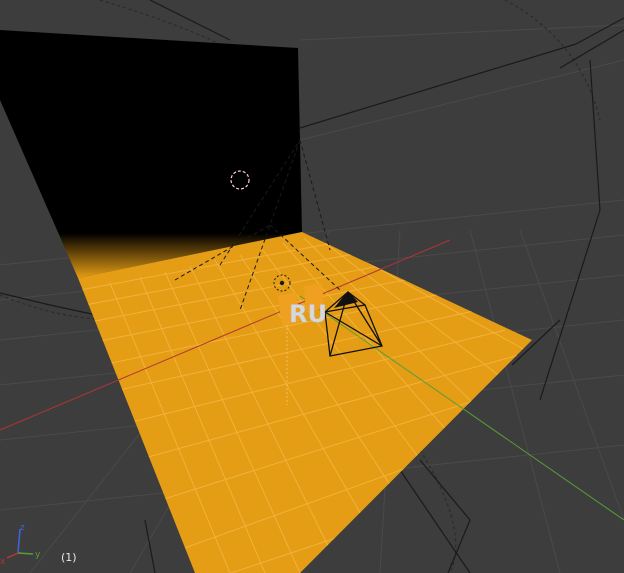  I want to click on axis-z-label: z, so click(22, 528).